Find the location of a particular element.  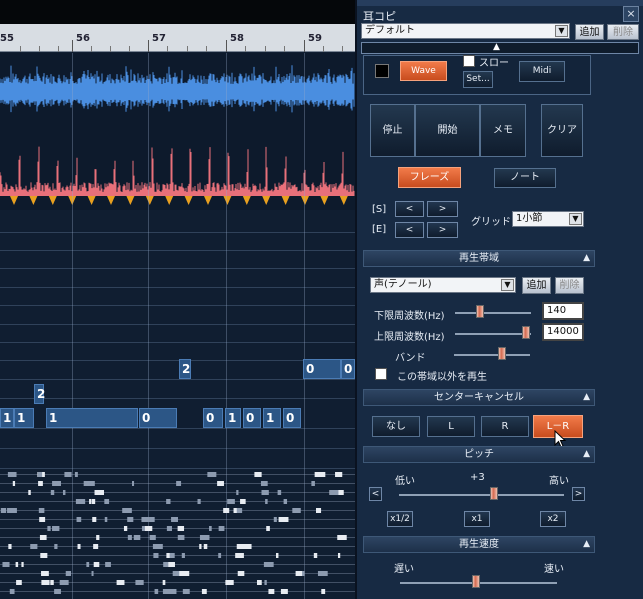

grid-select: 1小節 ▼ is located at coordinates (548, 219).